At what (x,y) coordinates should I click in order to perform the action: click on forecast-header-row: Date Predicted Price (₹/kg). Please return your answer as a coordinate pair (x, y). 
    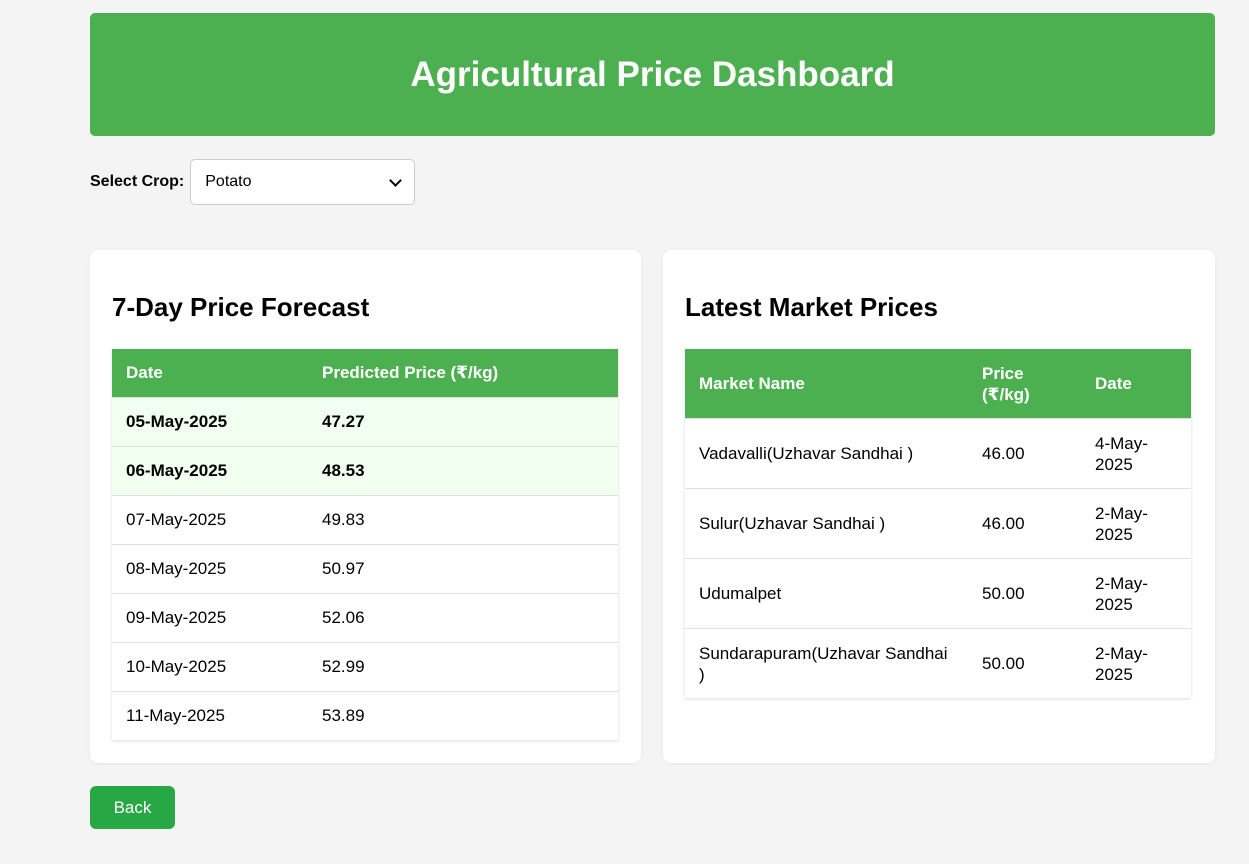
    Looking at the image, I should click on (365, 373).